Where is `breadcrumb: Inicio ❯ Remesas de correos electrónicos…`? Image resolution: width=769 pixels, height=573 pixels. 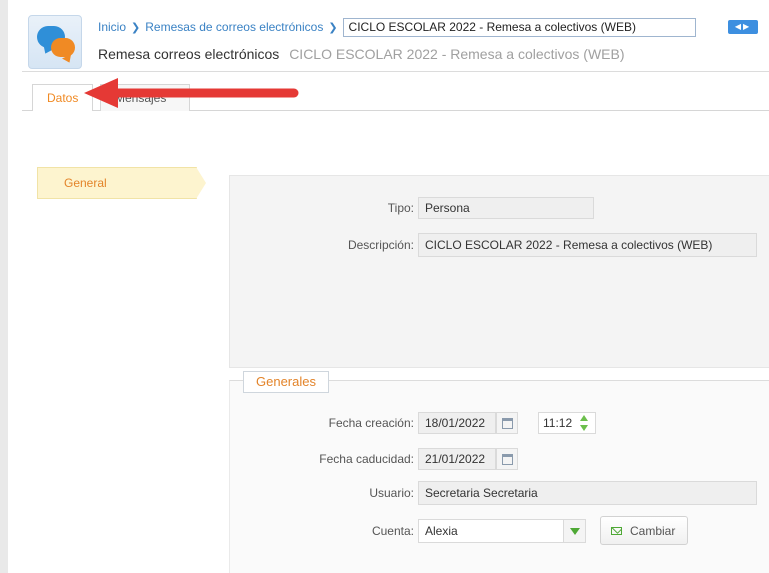
breadcrumb: Inicio ❯ Remesas de correos electrónicos… is located at coordinates (397, 27).